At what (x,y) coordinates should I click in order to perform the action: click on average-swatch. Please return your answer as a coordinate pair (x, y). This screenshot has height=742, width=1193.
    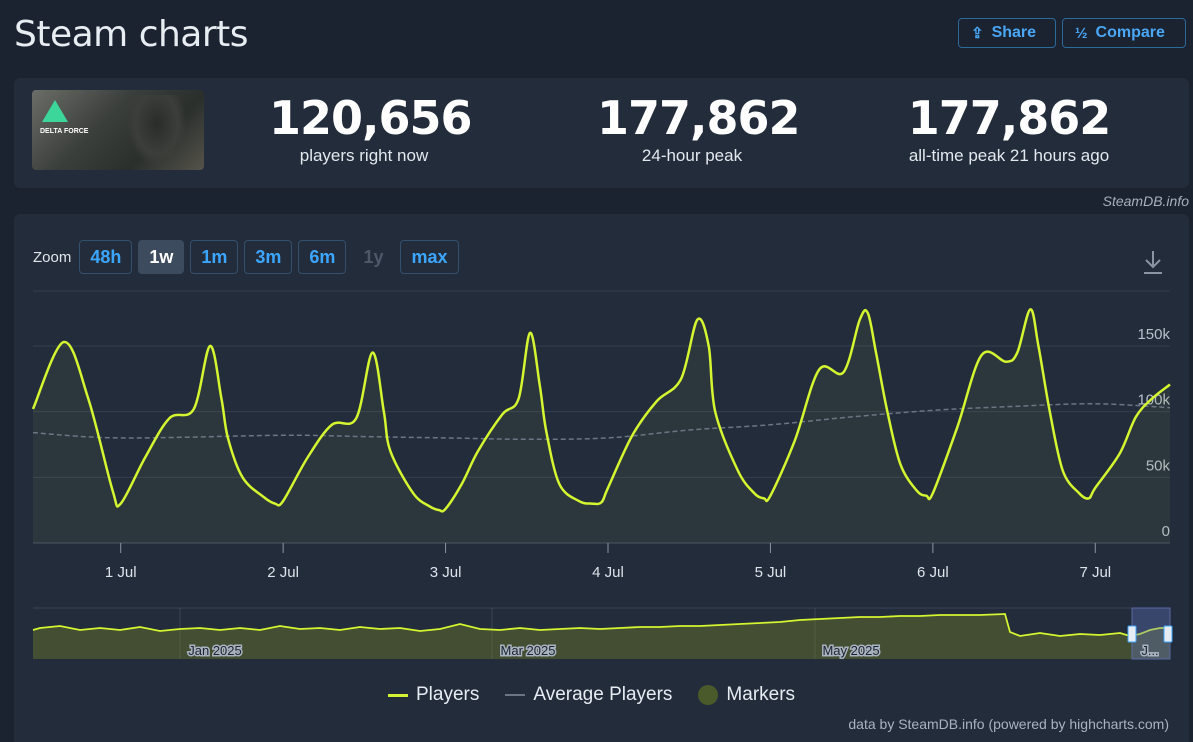
    Looking at the image, I should click on (515, 695).